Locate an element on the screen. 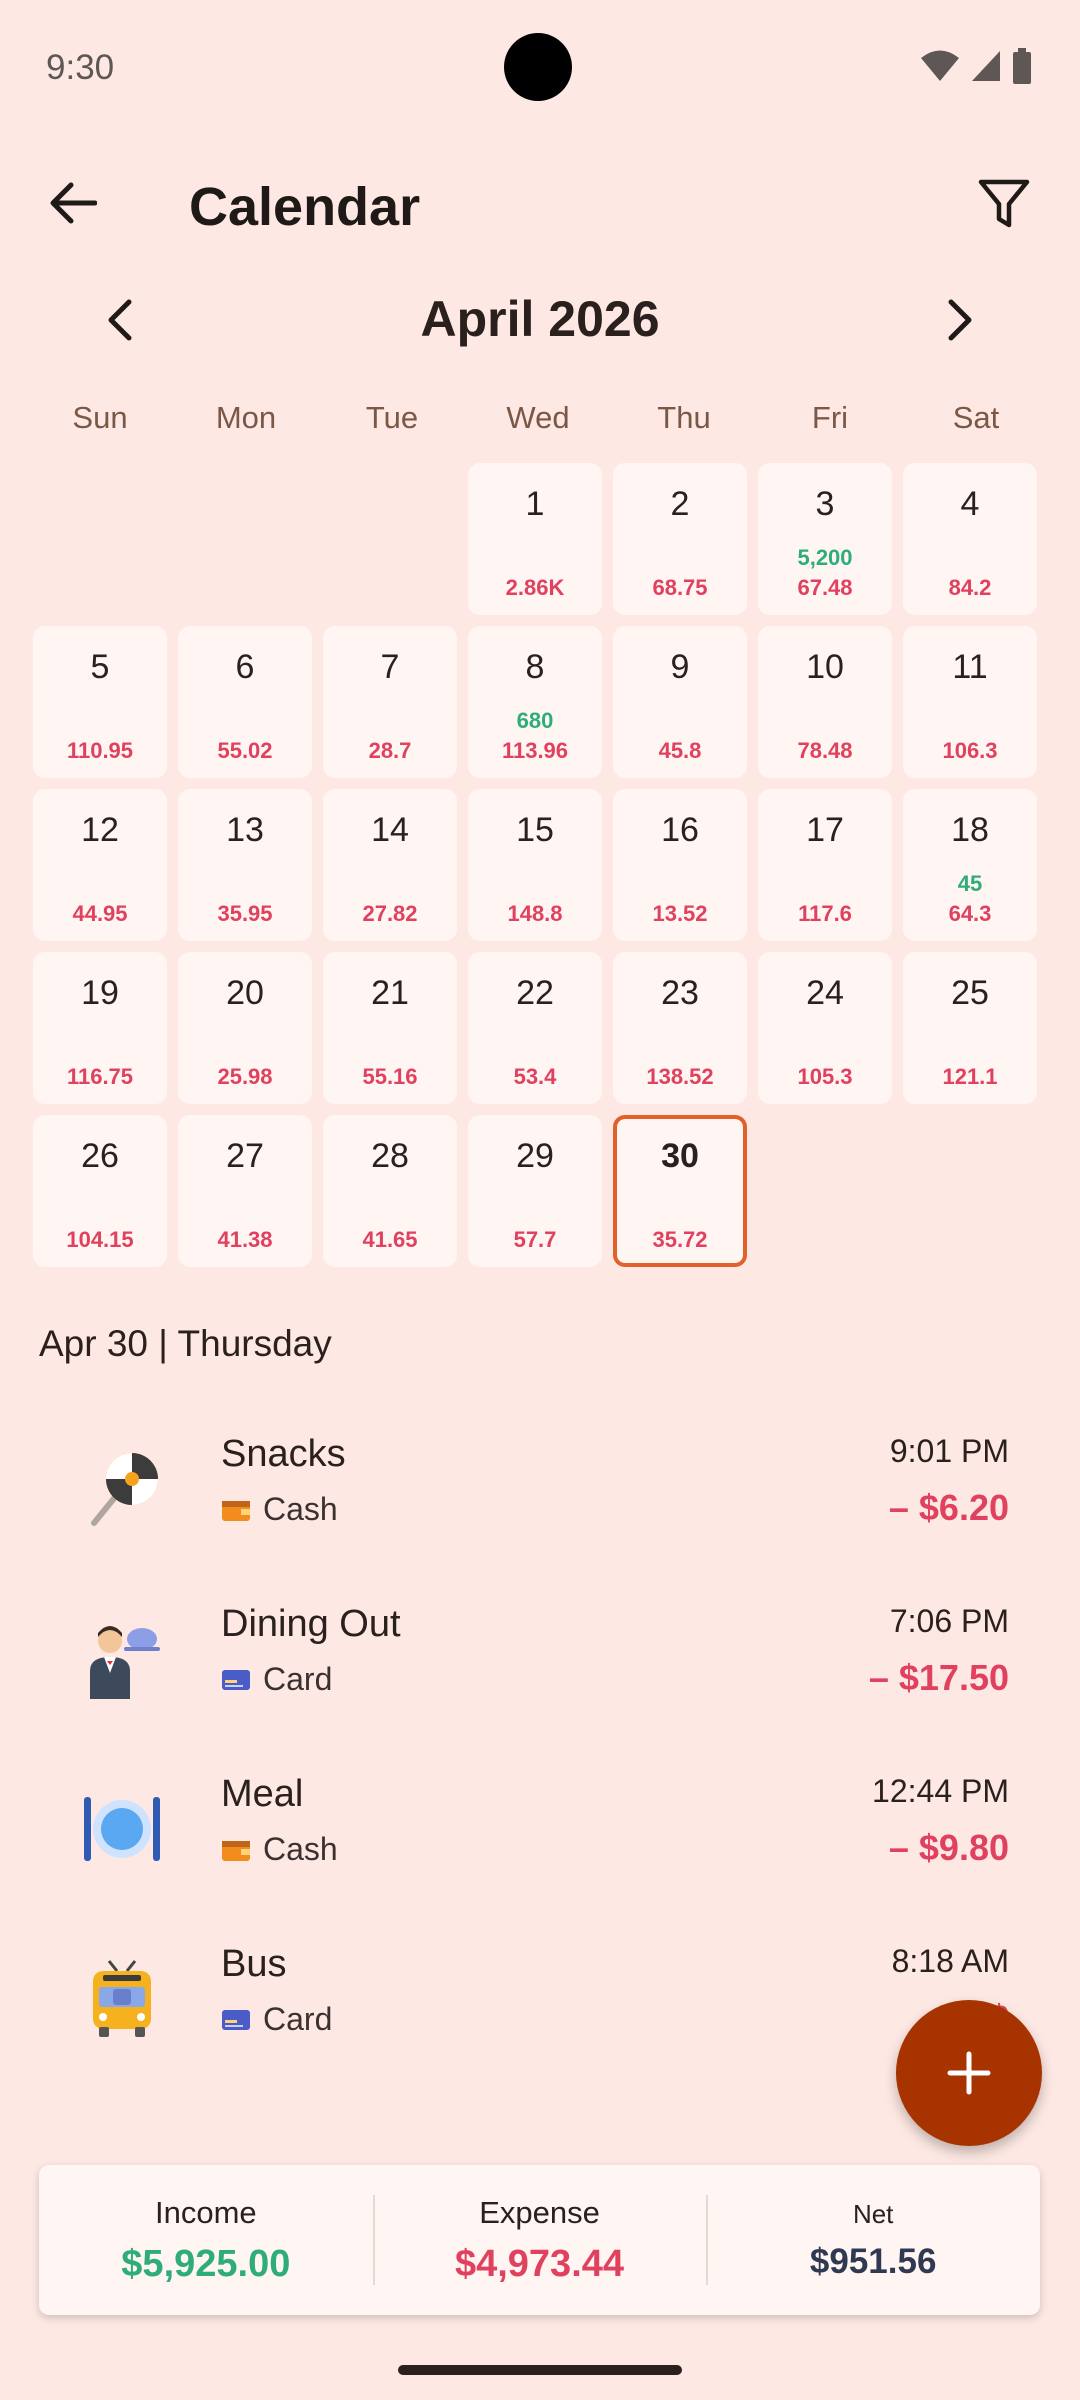 Image resolution: width=1080 pixels, height=2400 pixels. calendar-day: 23 138.52 is located at coordinates (680, 1028).